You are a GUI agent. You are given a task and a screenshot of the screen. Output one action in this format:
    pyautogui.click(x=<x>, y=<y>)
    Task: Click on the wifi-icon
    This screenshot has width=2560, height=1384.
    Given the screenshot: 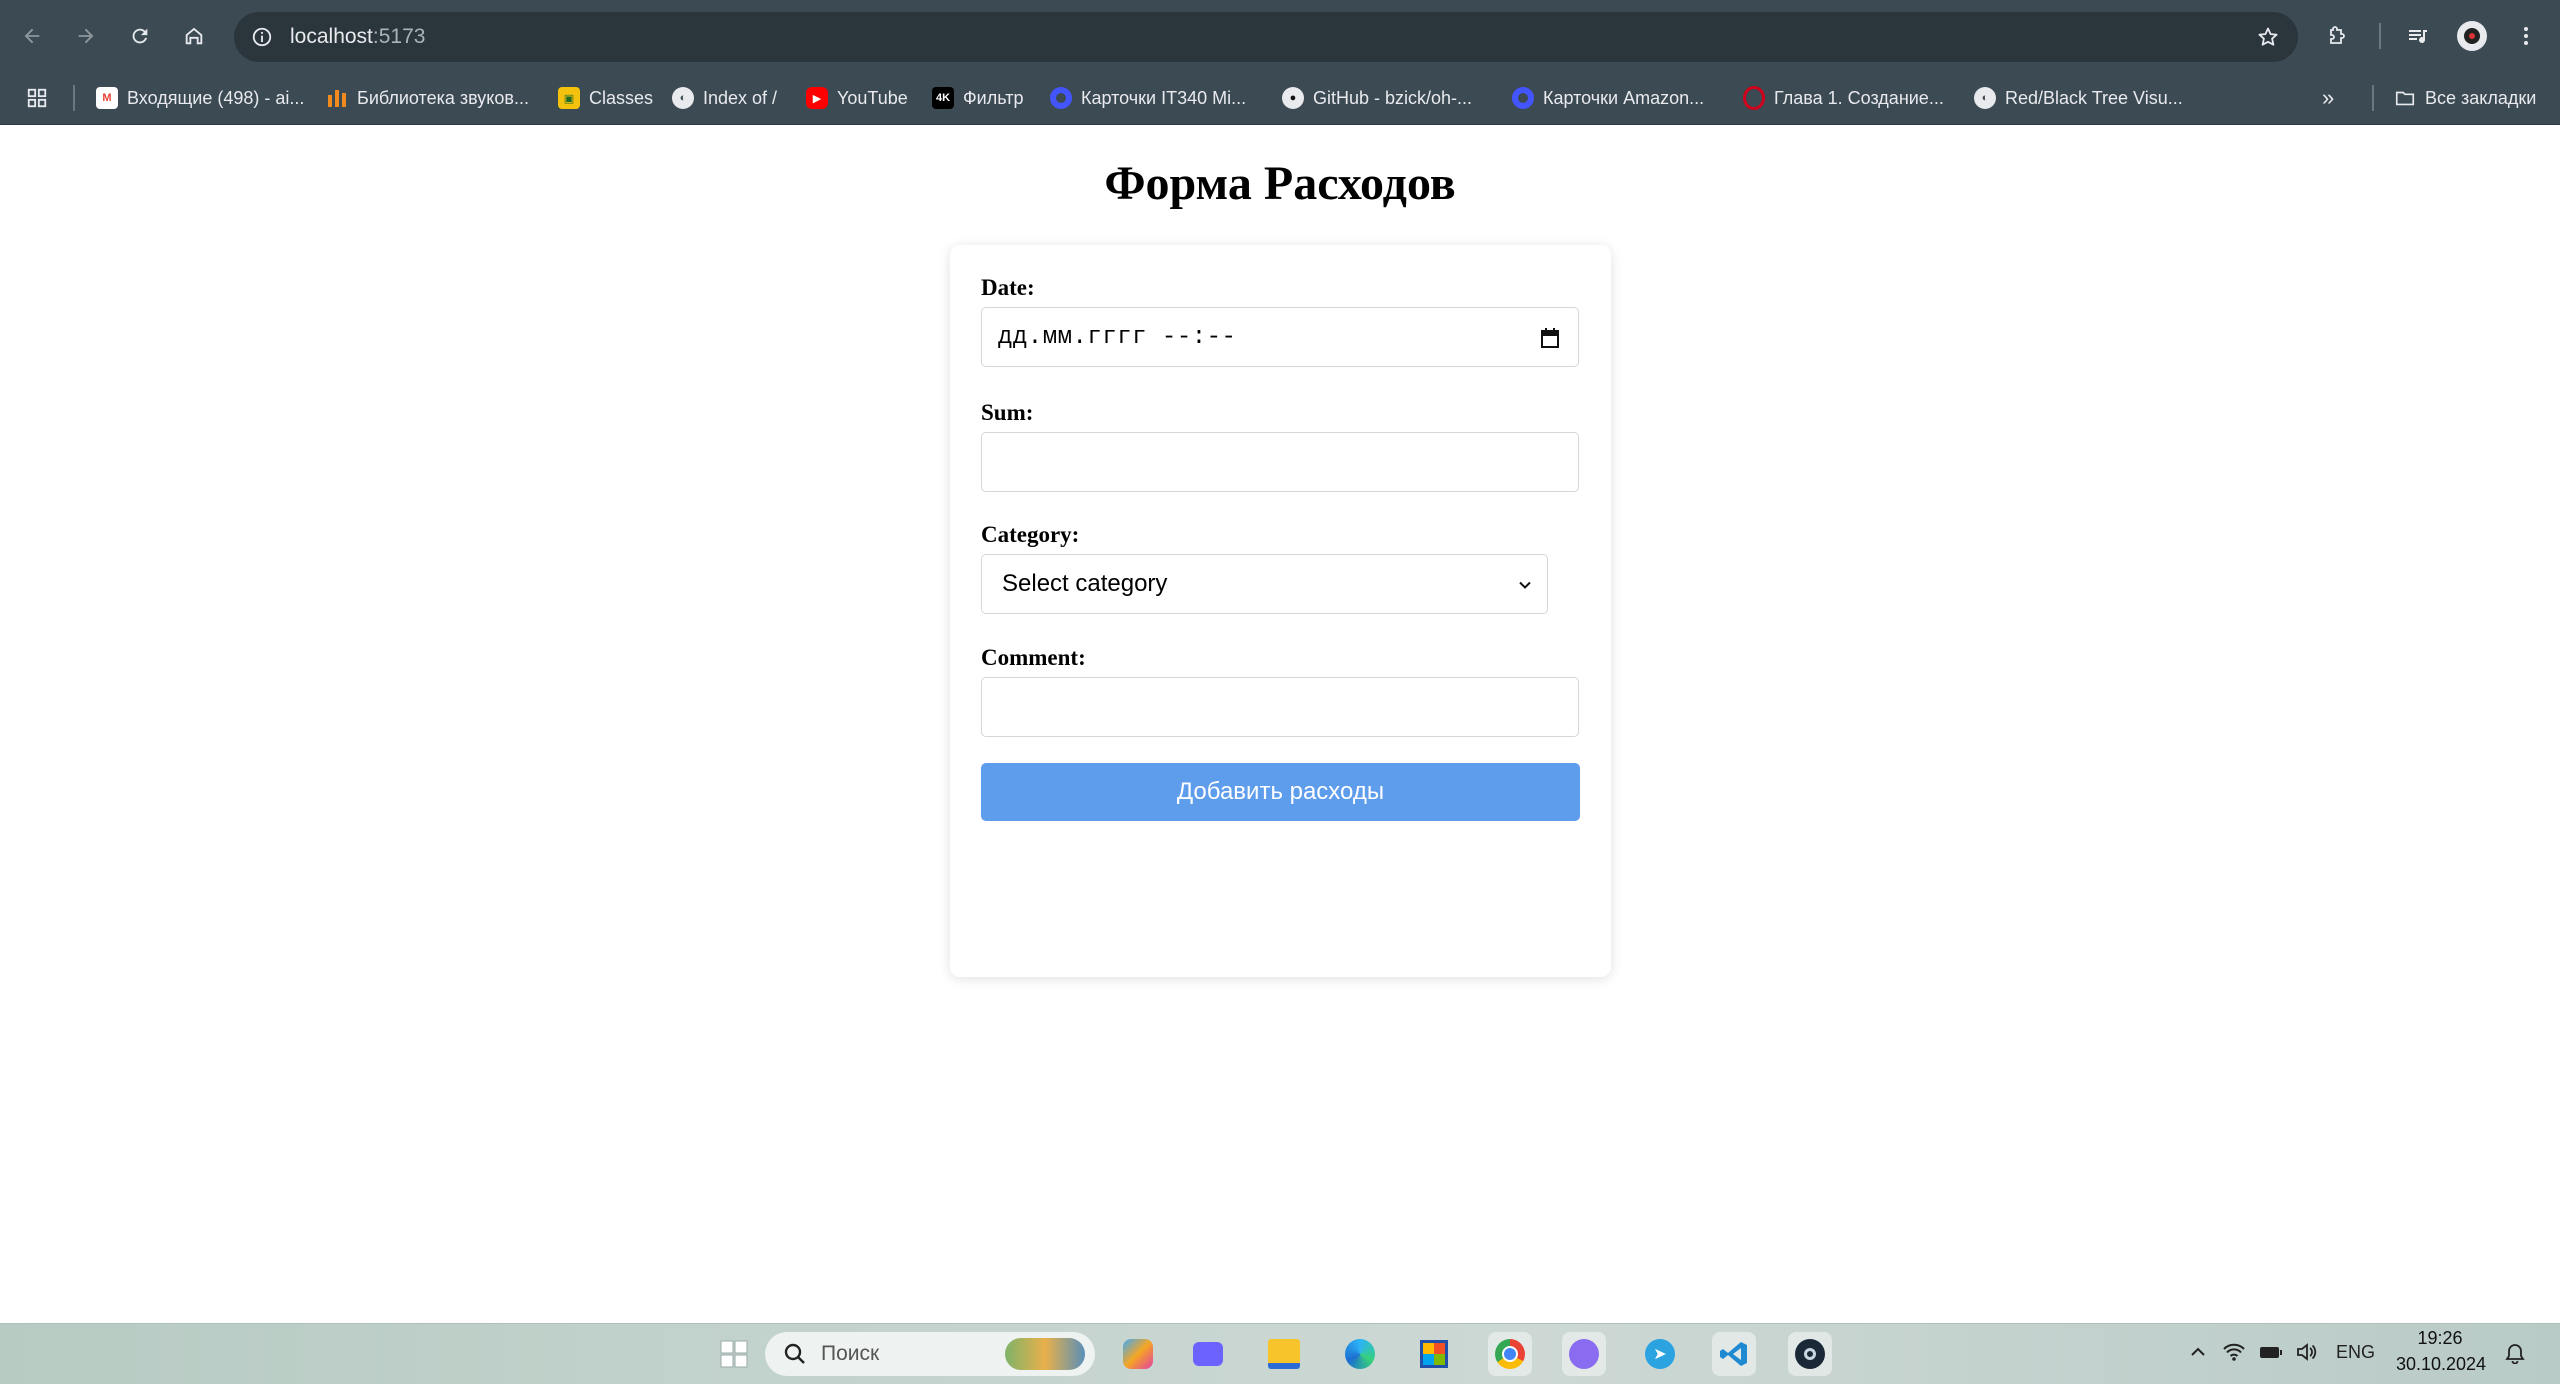 What is the action you would take?
    pyautogui.click(x=2234, y=1354)
    